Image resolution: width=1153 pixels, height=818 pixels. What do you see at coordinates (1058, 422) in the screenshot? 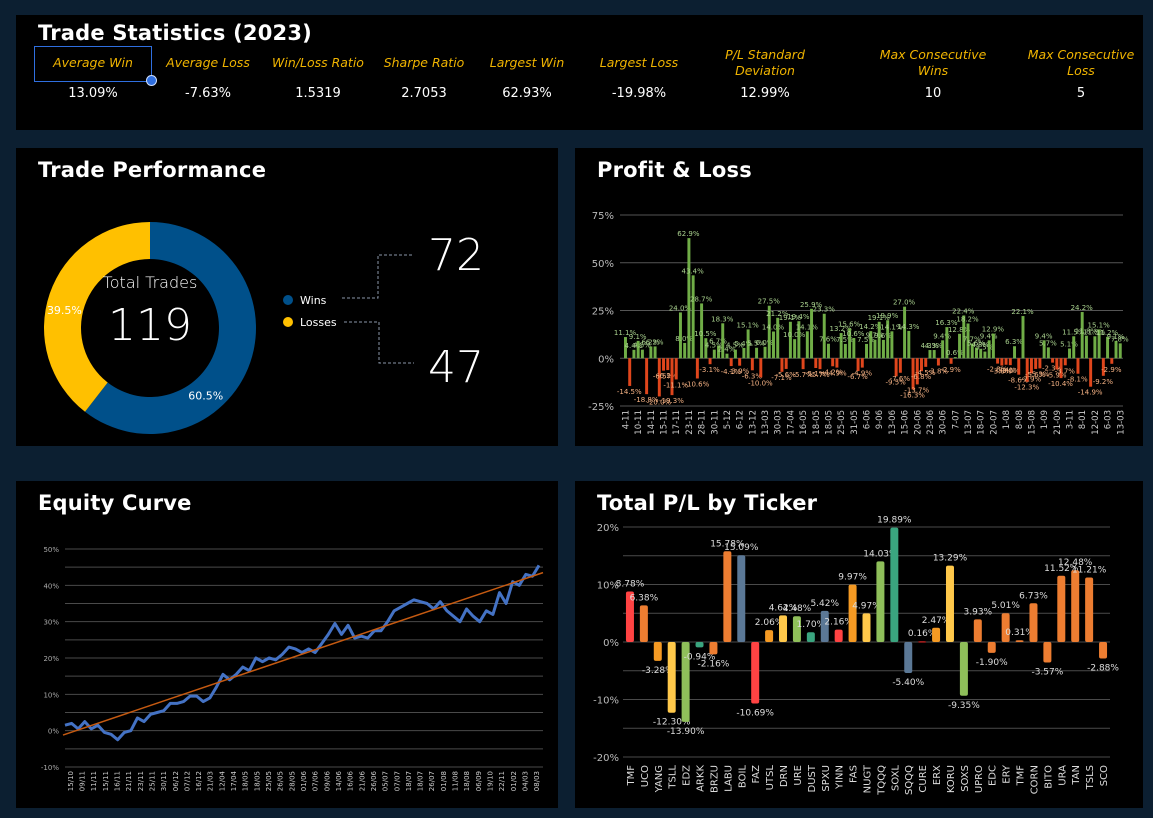
I see `x-tick-label: 21-09` at bounding box center [1058, 422].